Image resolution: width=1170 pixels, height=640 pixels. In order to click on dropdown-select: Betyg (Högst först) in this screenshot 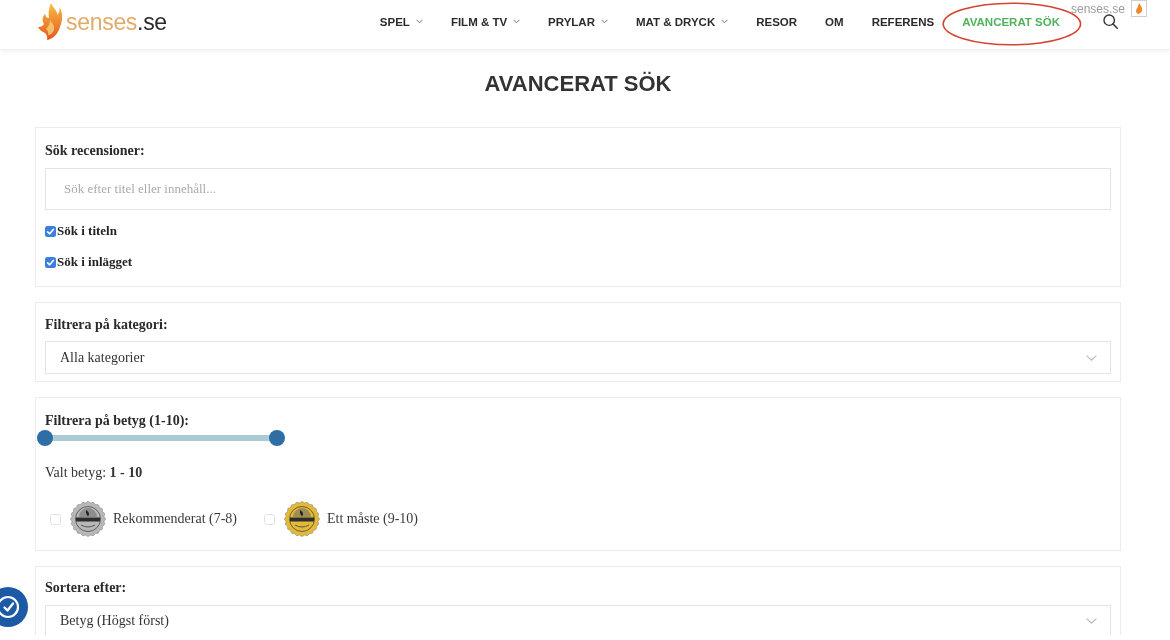, I will do `click(578, 620)`.